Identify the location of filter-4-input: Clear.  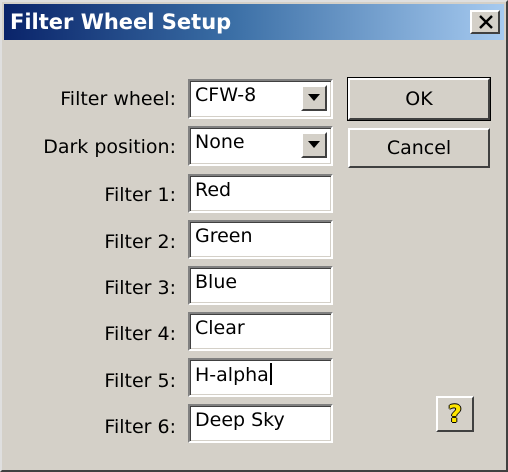
(260, 331).